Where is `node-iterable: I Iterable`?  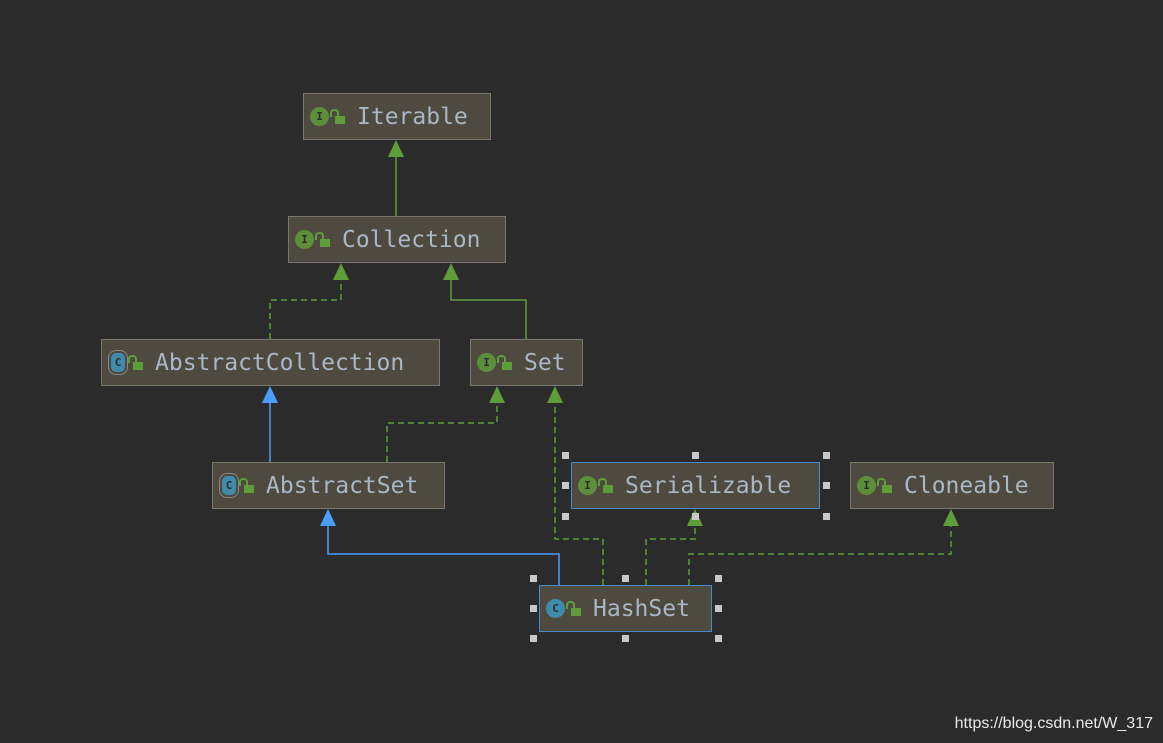 node-iterable: I Iterable is located at coordinates (397, 116).